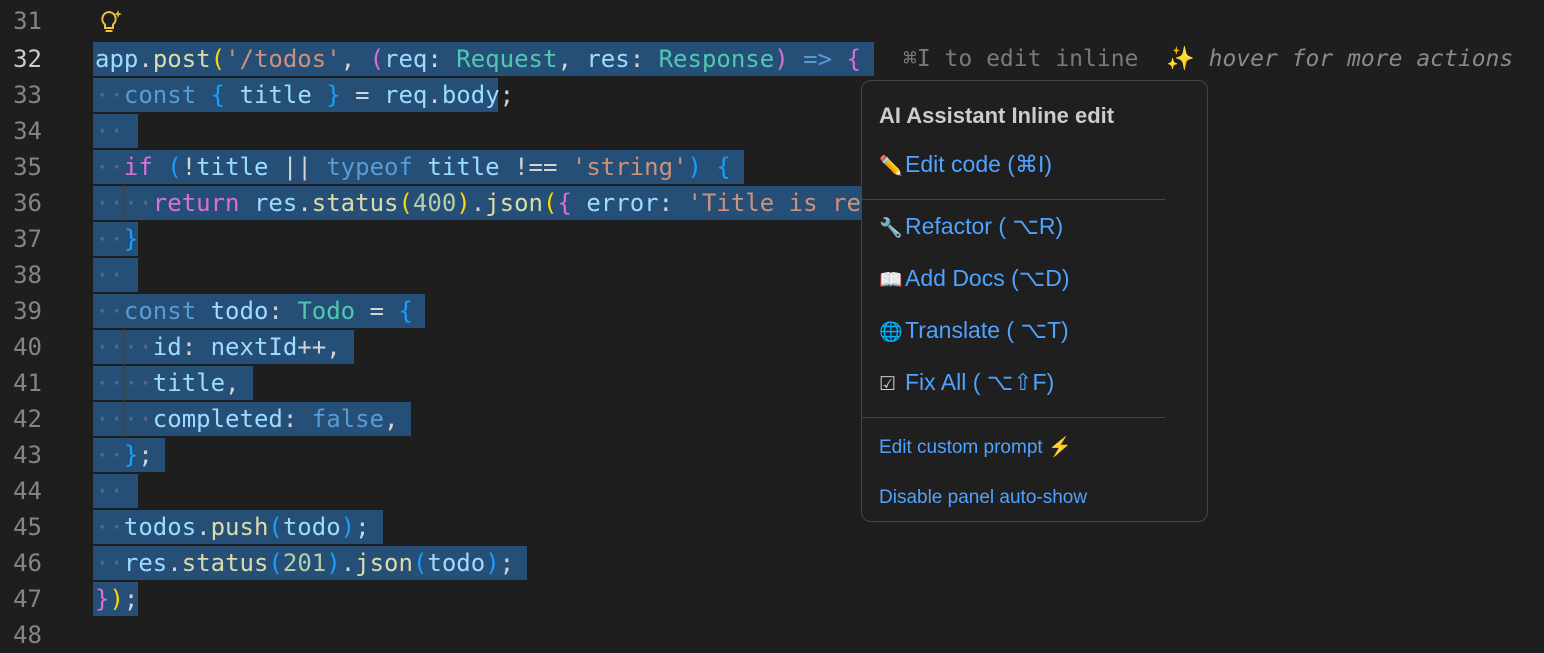  Describe the element at coordinates (997, 115) in the screenshot. I see `panel-title: AI Assistant Inline edit` at that location.